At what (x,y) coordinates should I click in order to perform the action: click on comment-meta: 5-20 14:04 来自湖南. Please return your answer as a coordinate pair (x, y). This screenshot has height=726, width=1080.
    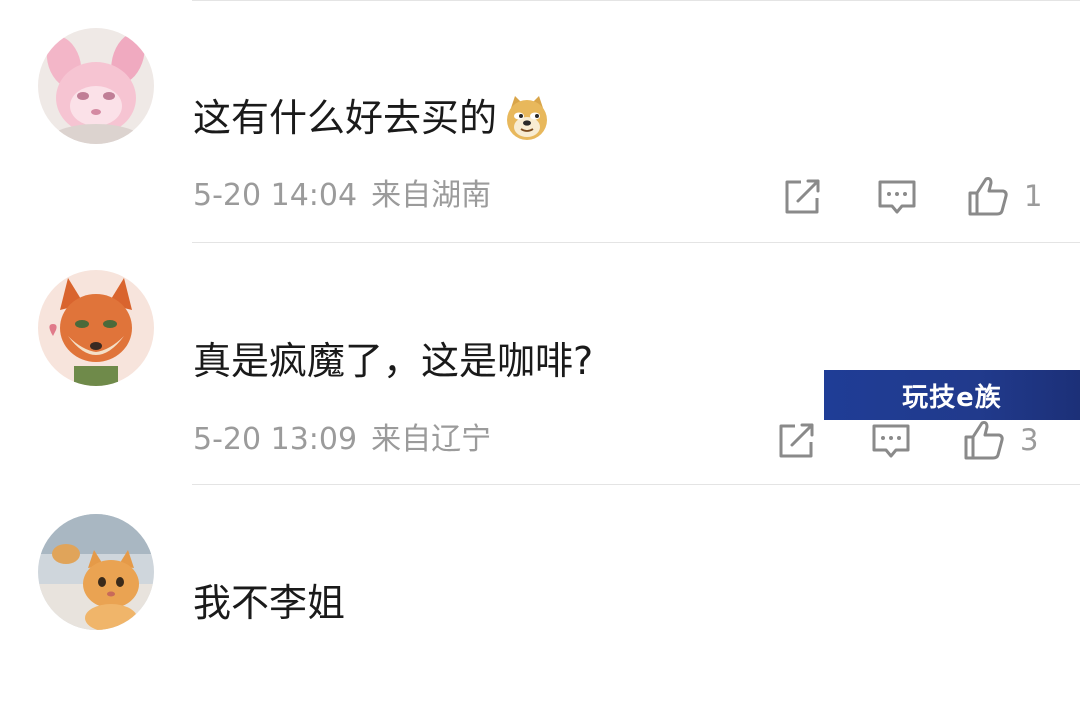
    Looking at the image, I should click on (342, 196).